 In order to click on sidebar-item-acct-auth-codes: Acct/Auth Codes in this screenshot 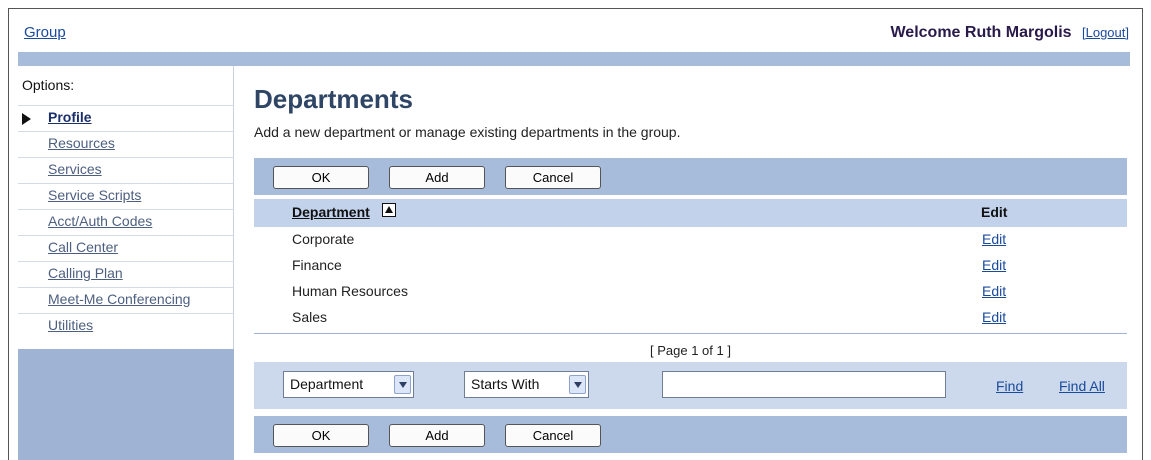, I will do `click(126, 222)`.